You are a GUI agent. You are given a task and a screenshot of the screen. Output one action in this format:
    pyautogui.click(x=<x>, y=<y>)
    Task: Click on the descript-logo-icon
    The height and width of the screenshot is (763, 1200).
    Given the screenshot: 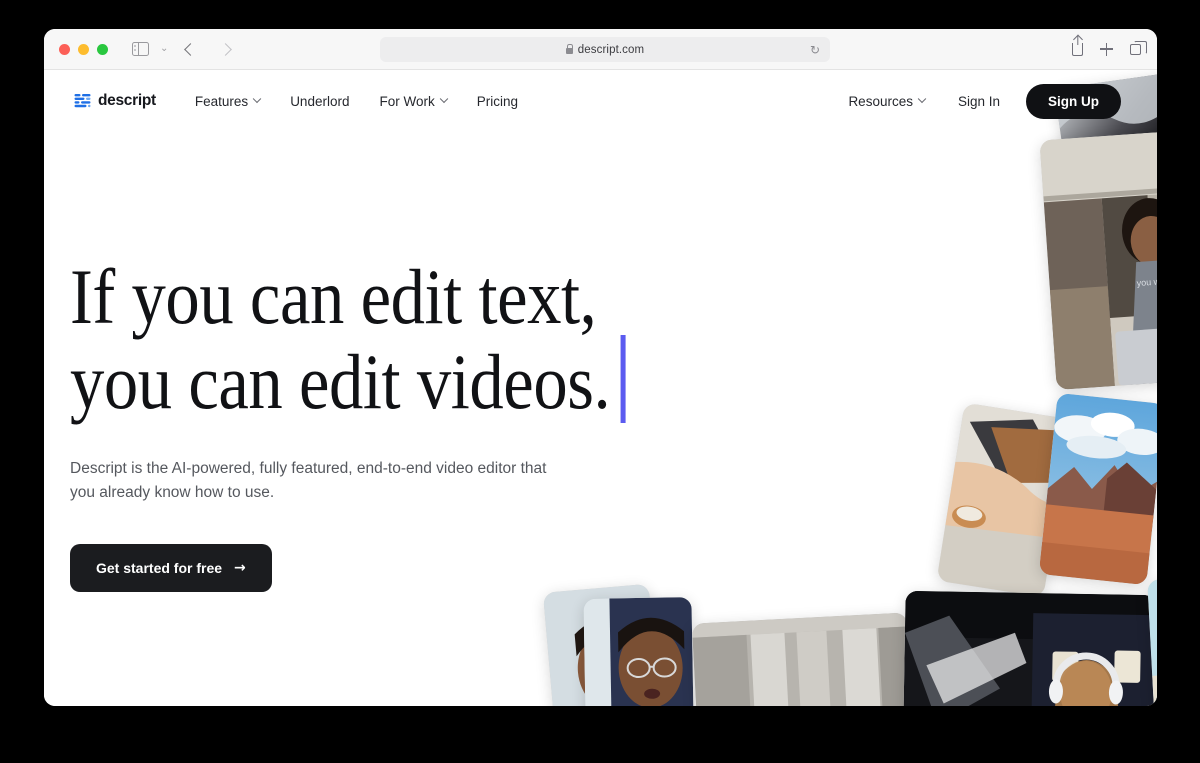 What is the action you would take?
    pyautogui.click(x=82, y=100)
    